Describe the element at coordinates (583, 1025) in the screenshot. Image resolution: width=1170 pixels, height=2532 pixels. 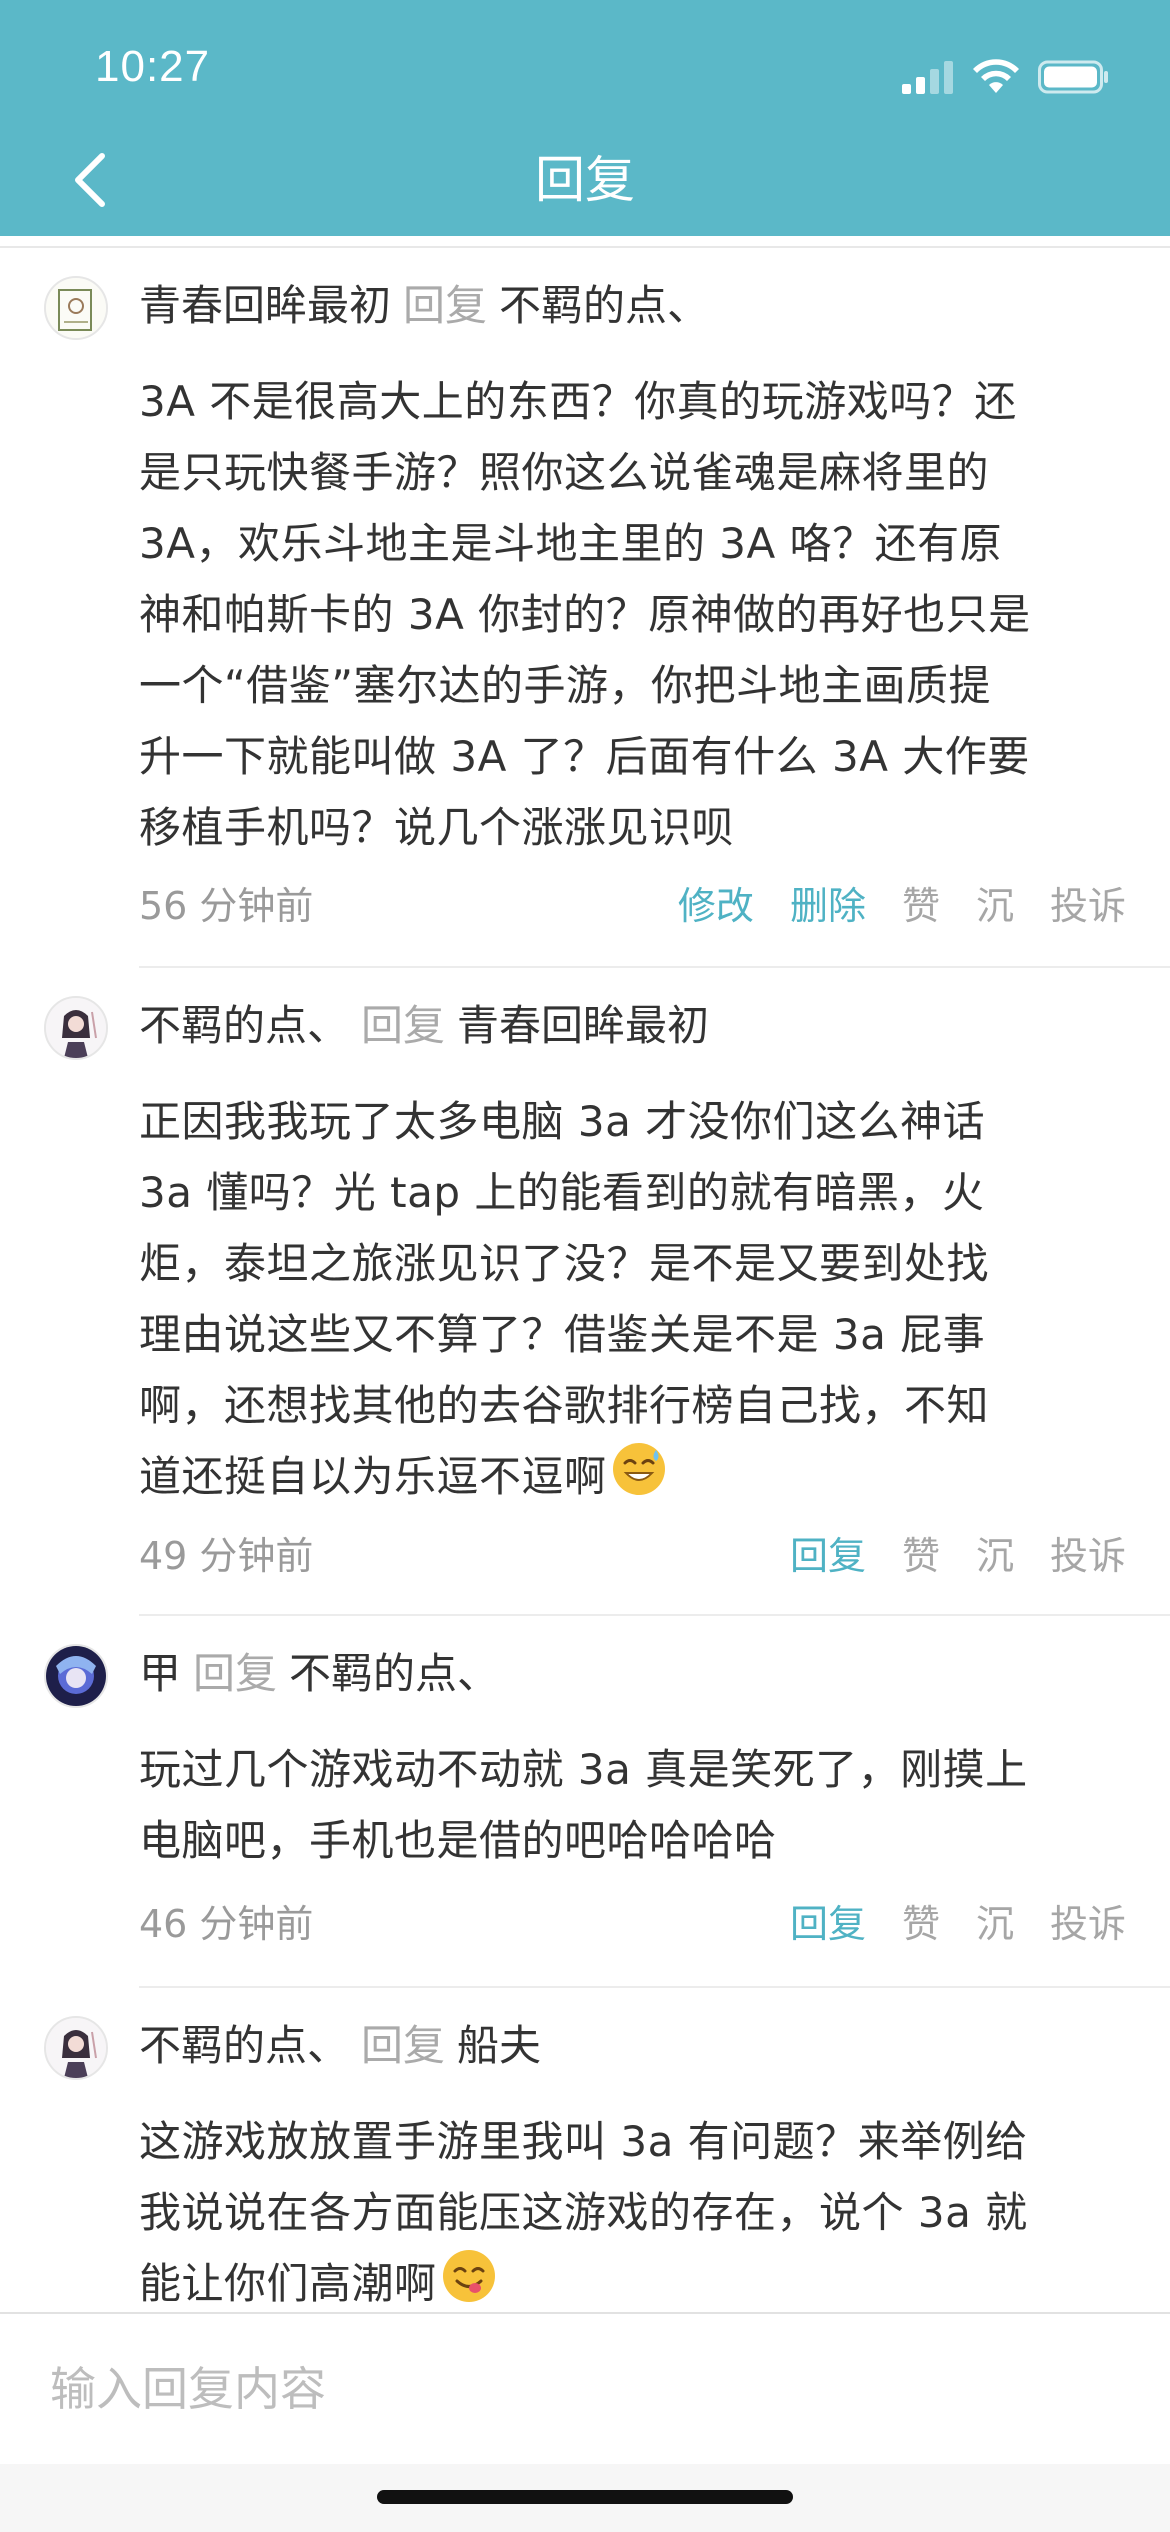
I see `reply-target-username: 青春回眸最初` at that location.